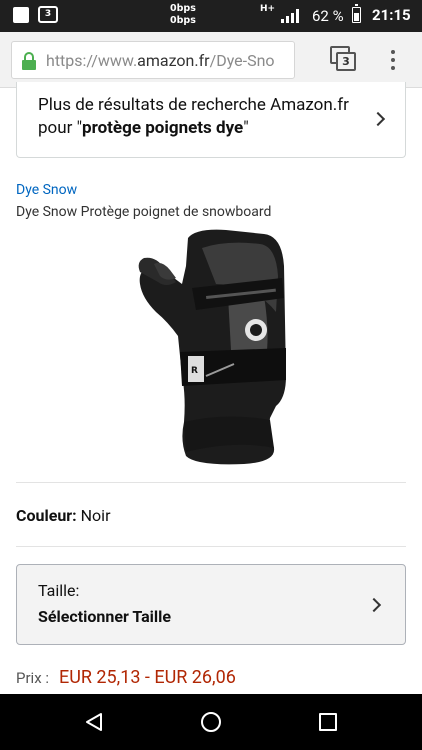 The width and height of the screenshot is (422, 750). I want to click on price-value: EUR 25,13 - EUR 26,06, so click(147, 678).